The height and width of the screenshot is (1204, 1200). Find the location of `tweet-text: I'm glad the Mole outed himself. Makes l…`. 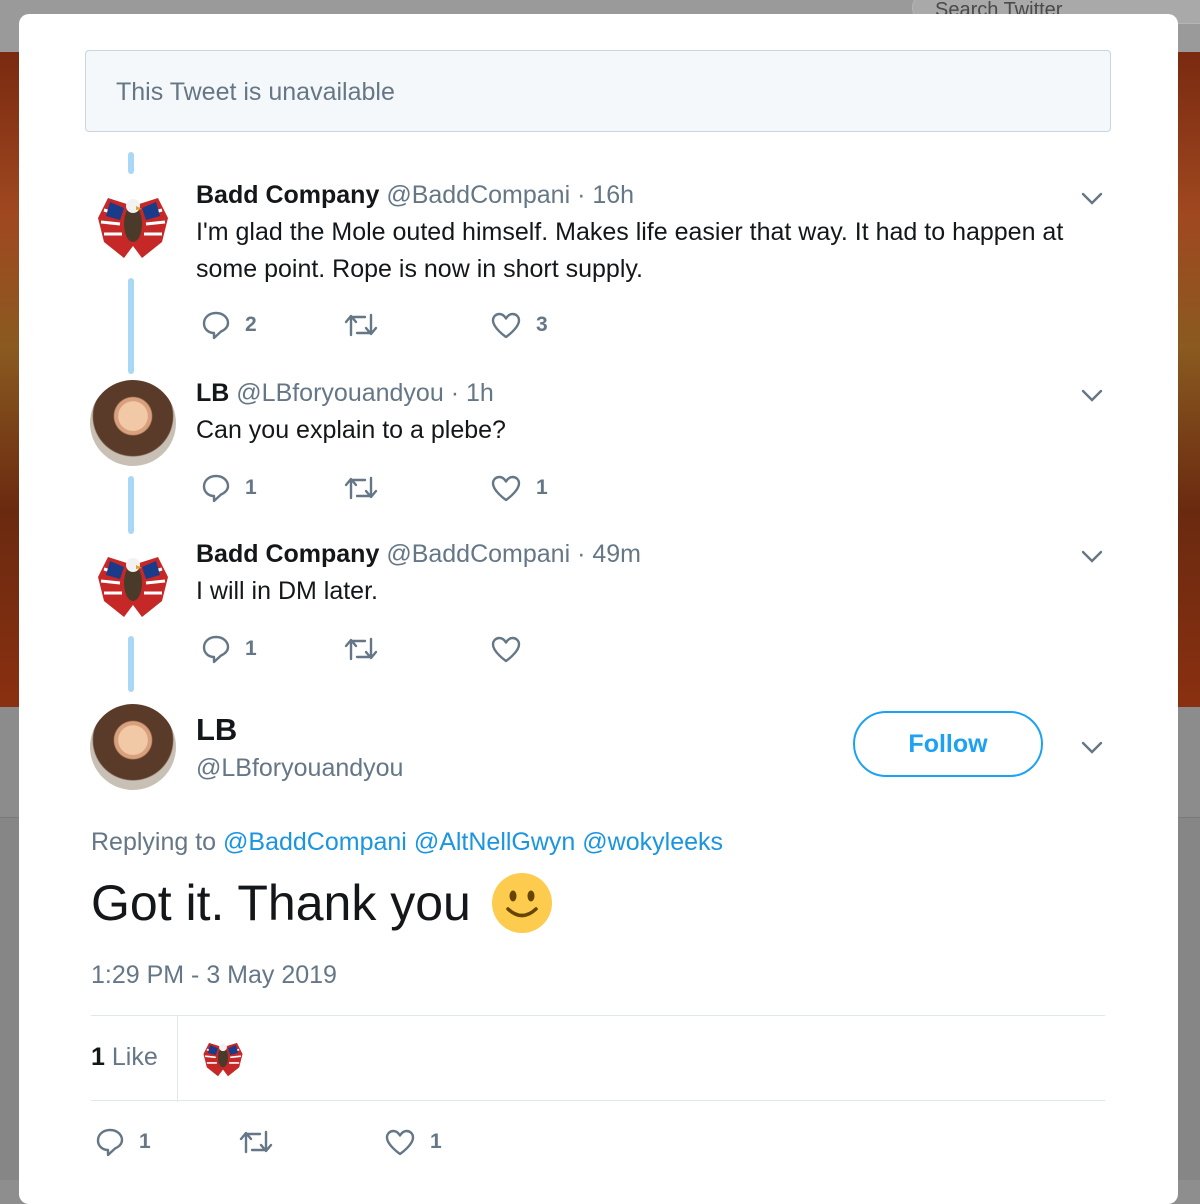

tweet-text: I'm glad the Mole outed himself. Makes l… is located at coordinates (630, 250).